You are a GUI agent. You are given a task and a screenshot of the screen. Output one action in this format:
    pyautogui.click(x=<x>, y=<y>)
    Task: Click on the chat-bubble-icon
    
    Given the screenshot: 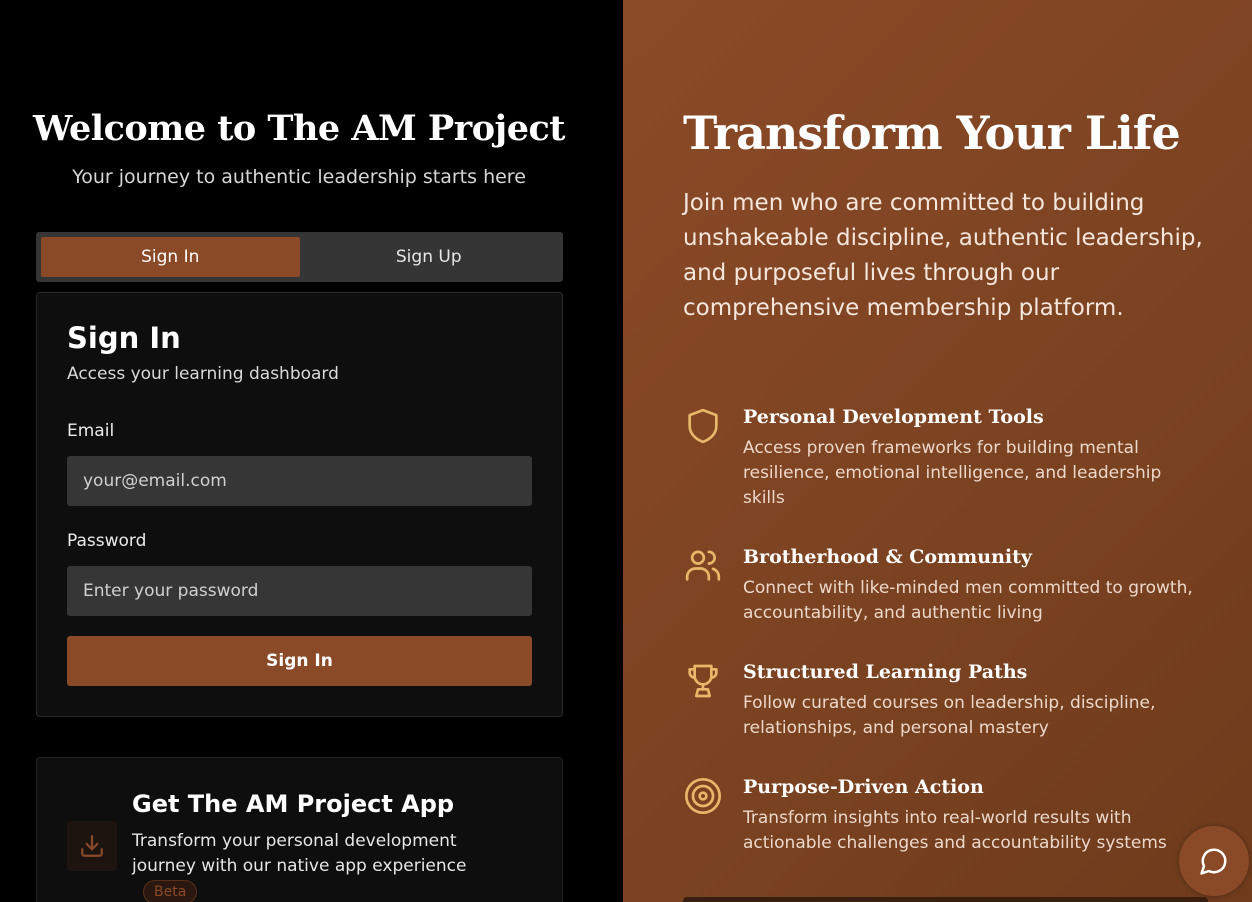 What is the action you would take?
    pyautogui.click(x=1213, y=861)
    